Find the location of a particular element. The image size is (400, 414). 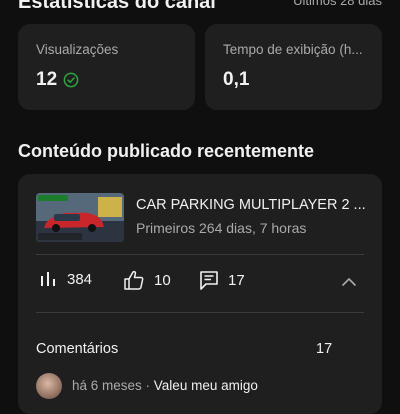

comments-count: 17 is located at coordinates (324, 349).